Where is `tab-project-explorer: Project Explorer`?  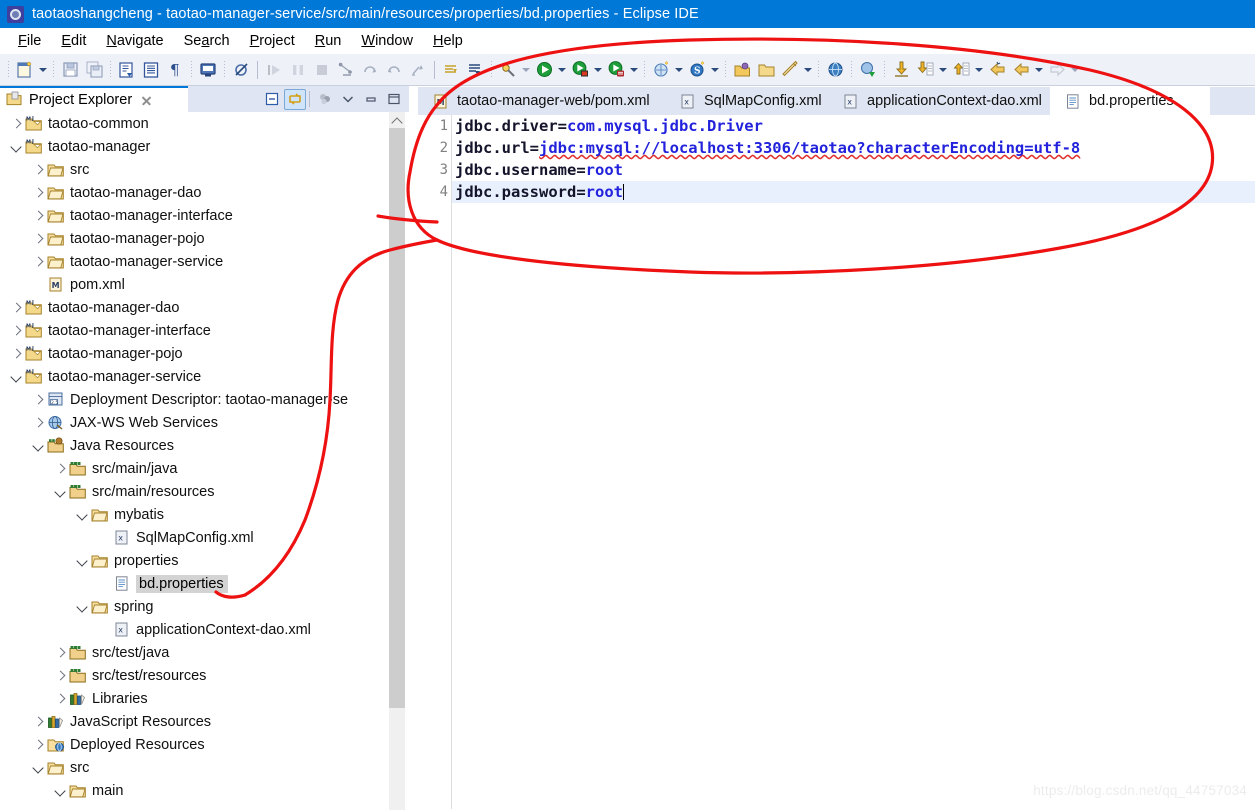 tab-project-explorer: Project Explorer is located at coordinates (94, 99).